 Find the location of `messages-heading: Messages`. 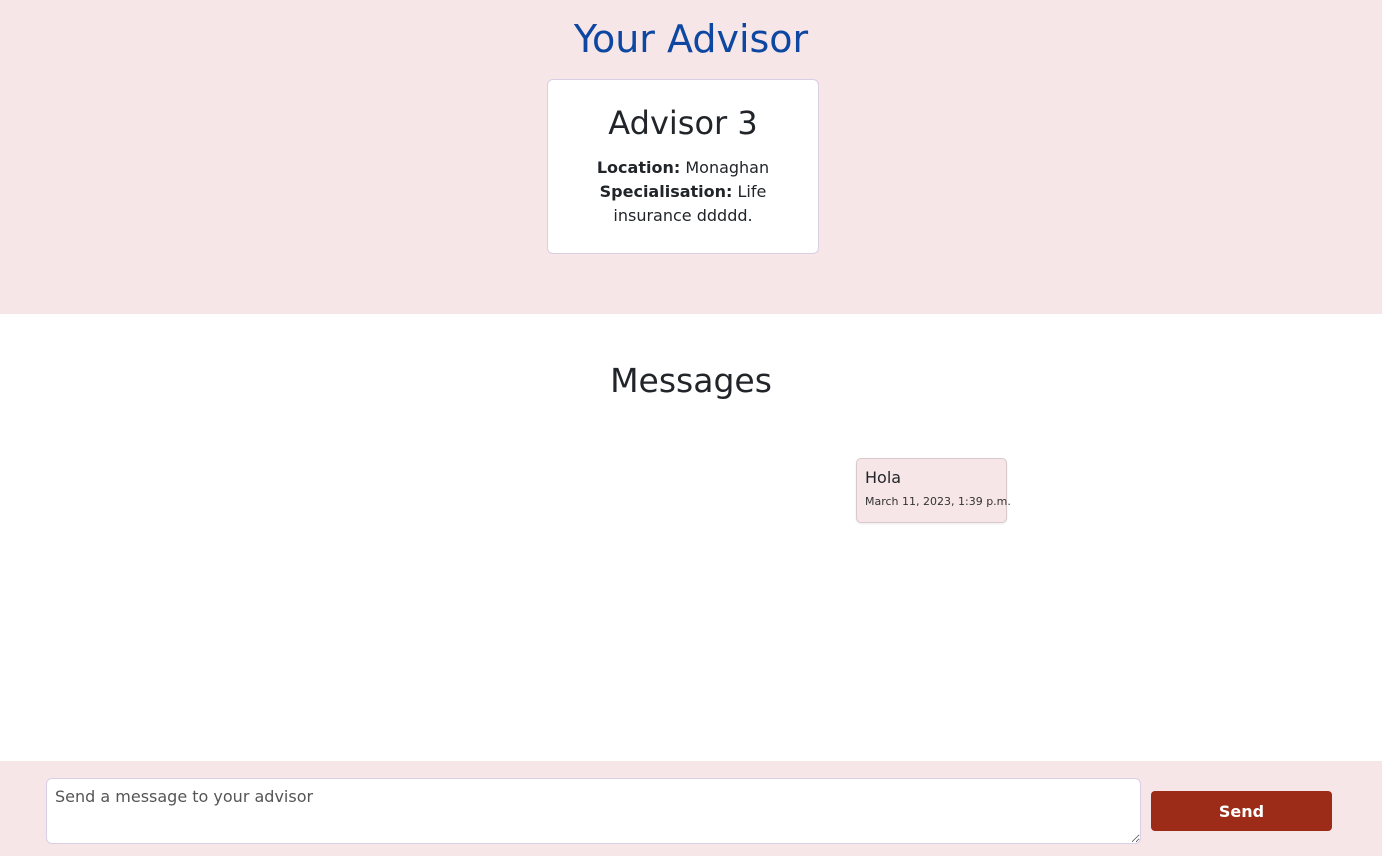

messages-heading: Messages is located at coordinates (691, 380).